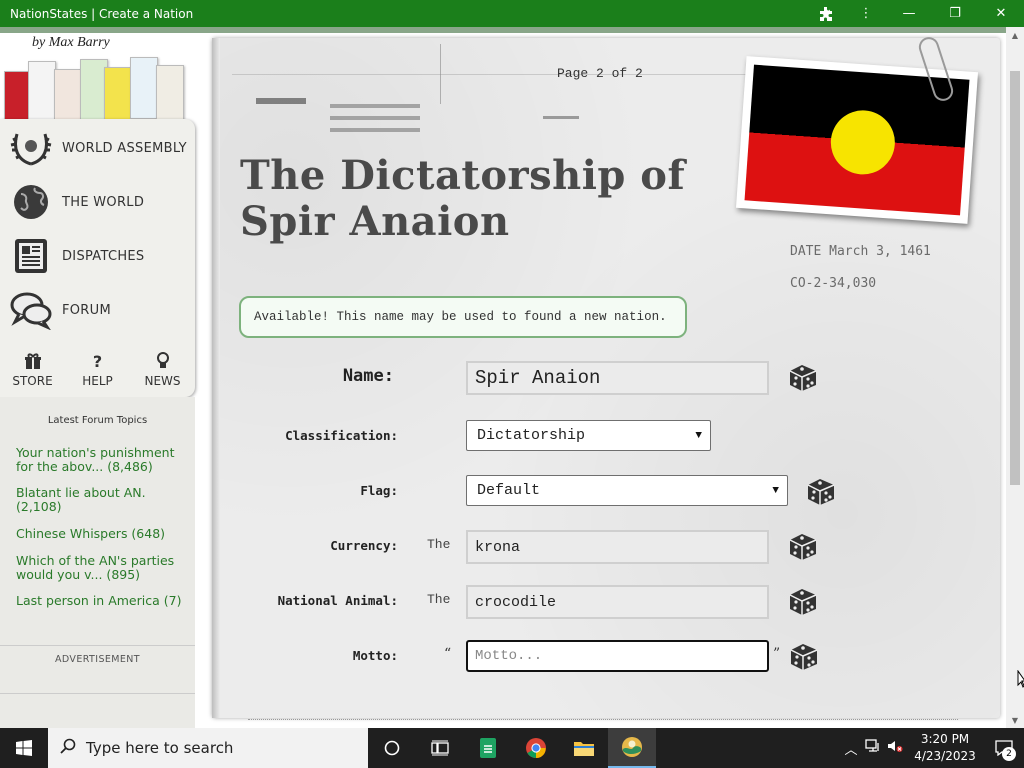 This screenshot has width=1024, height=768. Describe the element at coordinates (375, 221) in the screenshot. I see `nation-title-line2: Spir Anaion` at that location.